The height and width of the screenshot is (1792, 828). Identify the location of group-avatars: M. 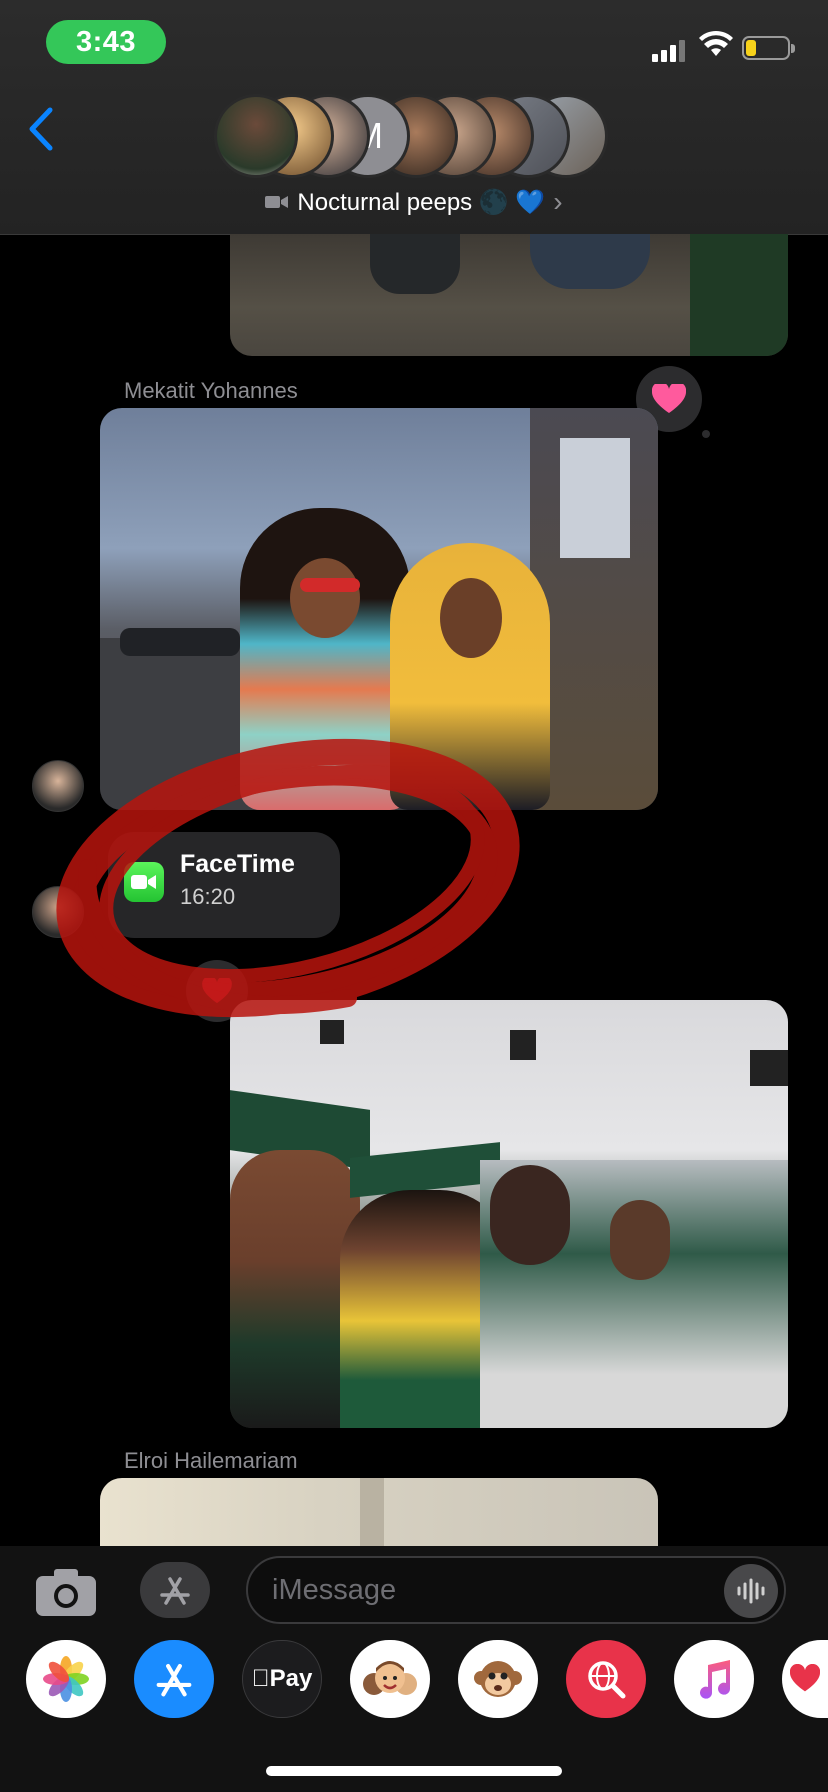
(414, 136).